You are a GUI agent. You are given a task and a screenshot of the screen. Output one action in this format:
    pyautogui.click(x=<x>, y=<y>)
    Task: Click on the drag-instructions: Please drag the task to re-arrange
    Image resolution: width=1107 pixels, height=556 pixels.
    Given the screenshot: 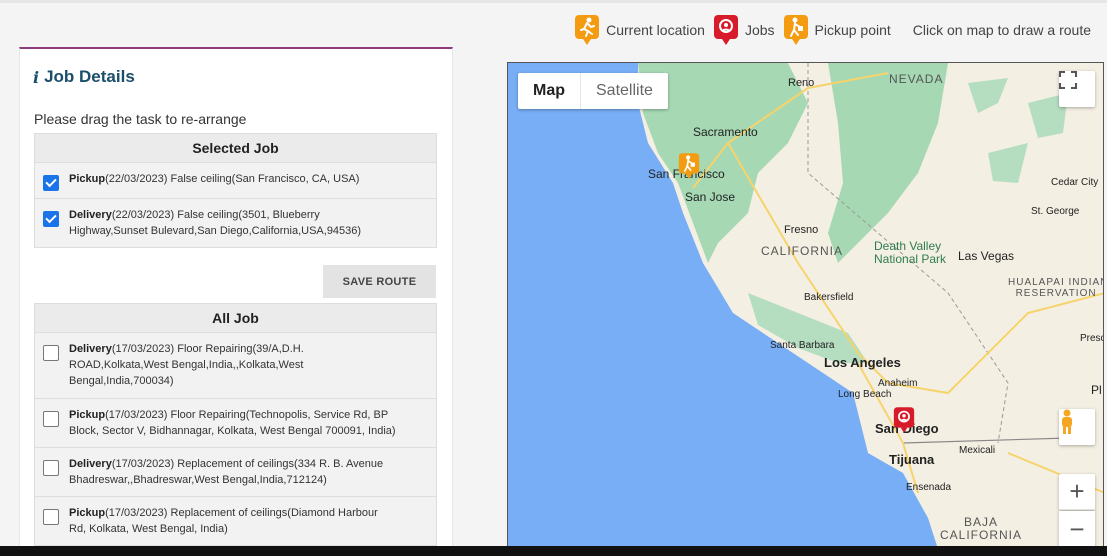 What is the action you would take?
    pyautogui.click(x=140, y=119)
    